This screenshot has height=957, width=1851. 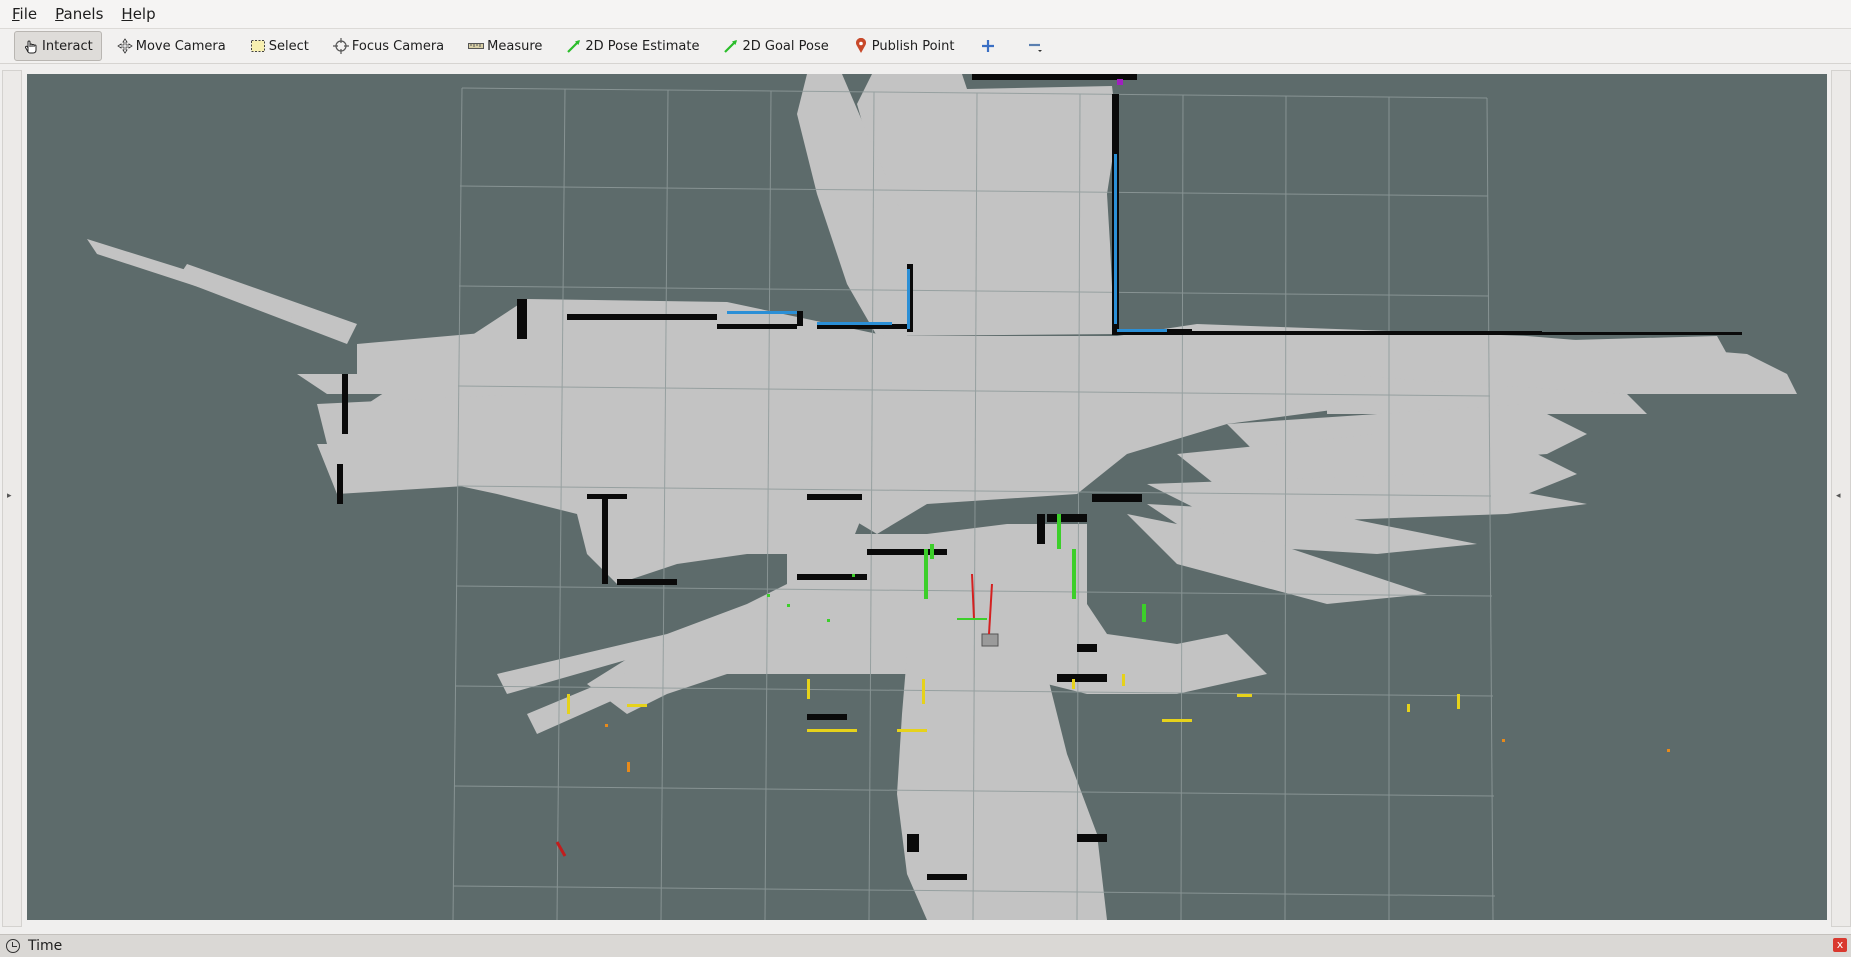 What do you see at coordinates (79, 14) in the screenshot?
I see `menu-panels: Panels` at bounding box center [79, 14].